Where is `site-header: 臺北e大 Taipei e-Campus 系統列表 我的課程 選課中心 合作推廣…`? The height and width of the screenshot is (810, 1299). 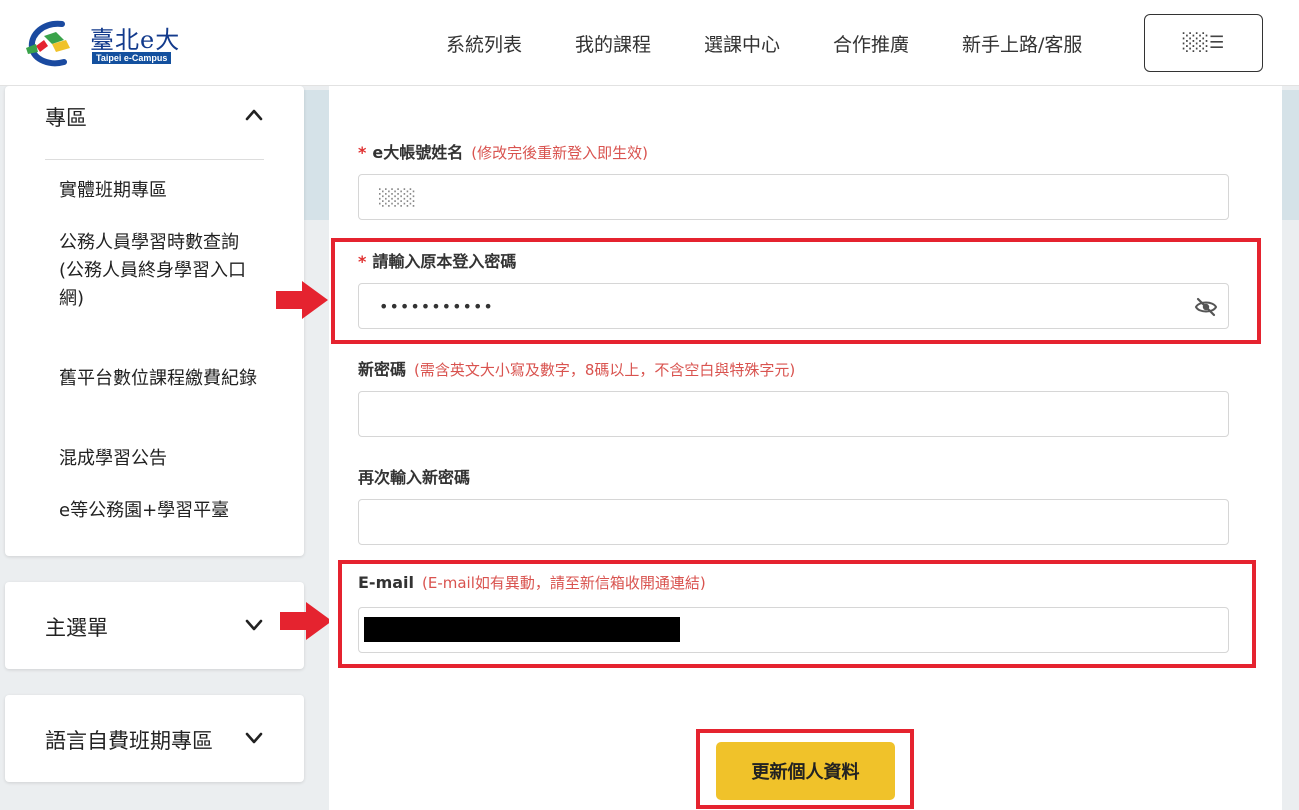 site-header: 臺北e大 Taipei e-Campus 系統列表 我的課程 選課中心 合作推廣… is located at coordinates (649, 43).